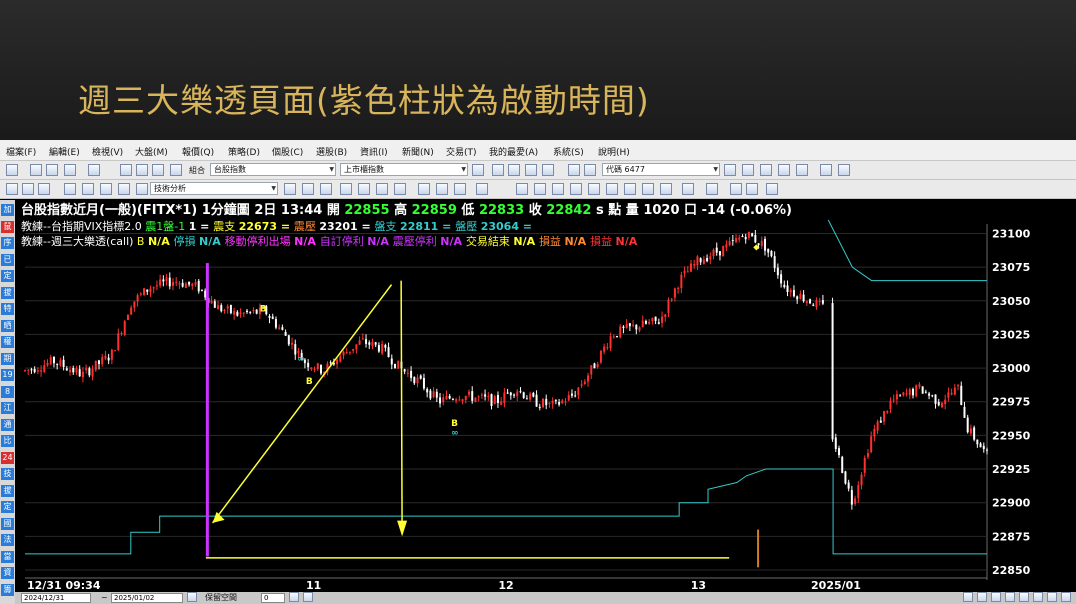 The width and height of the screenshot is (1076, 604). Describe the element at coordinates (7, 540) in the screenshot. I see `side-tab-20: 法` at that location.